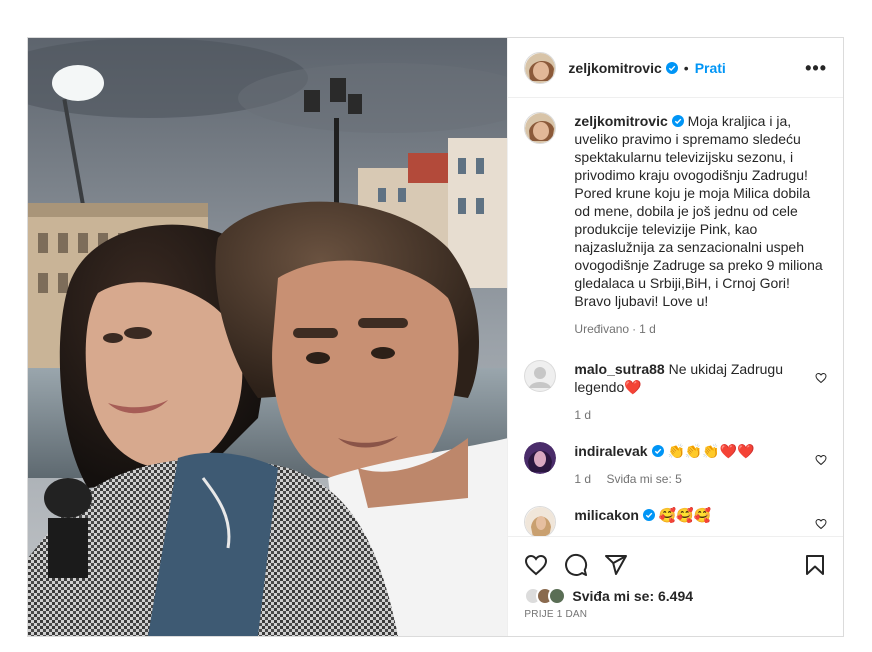 Image resolution: width=872 pixels, height=652 pixels. I want to click on follow-button: Prati, so click(710, 68).